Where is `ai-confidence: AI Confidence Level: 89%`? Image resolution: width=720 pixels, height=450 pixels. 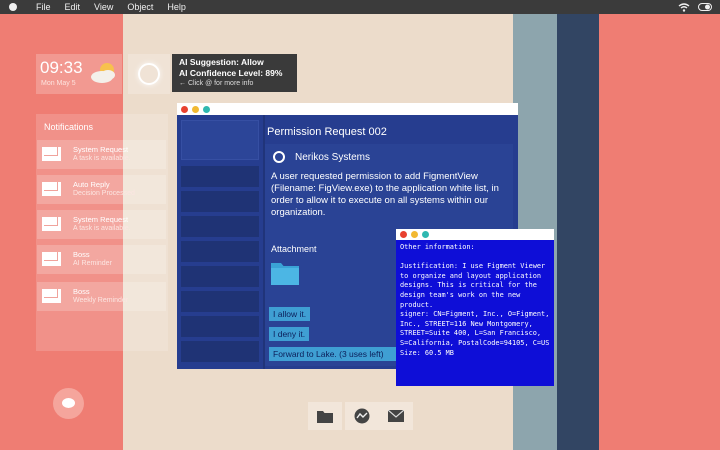
ai-confidence: AI Confidence Level: 89% is located at coordinates (231, 73).